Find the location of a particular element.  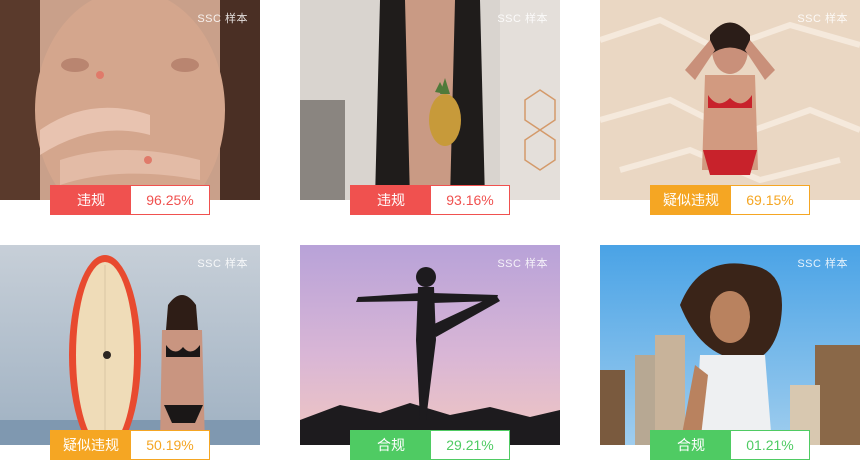

confidence-score: 96.25% is located at coordinates (170, 200).